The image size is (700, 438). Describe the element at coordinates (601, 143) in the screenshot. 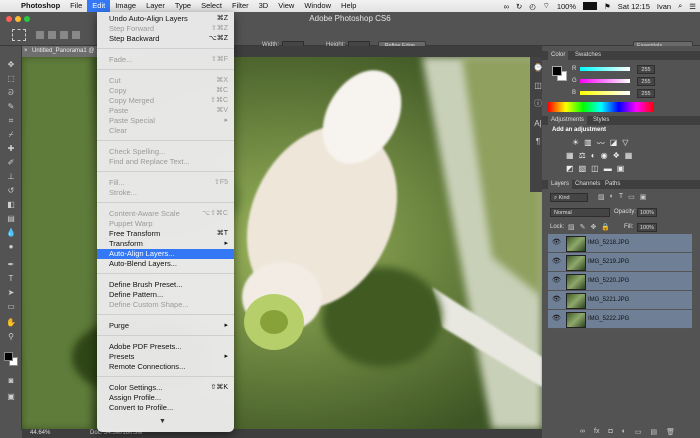

I see `curves-icon: 〰` at that location.